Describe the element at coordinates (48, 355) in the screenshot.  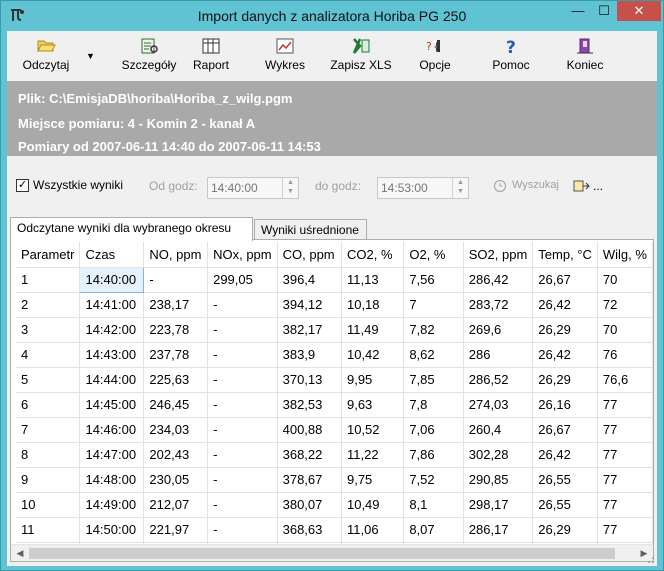
I see `table-cell: 4` at that location.